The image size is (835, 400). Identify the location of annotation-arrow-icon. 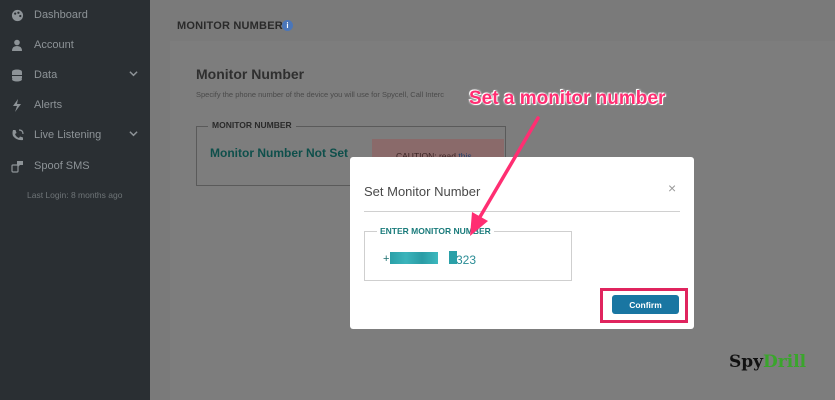
(505, 176).